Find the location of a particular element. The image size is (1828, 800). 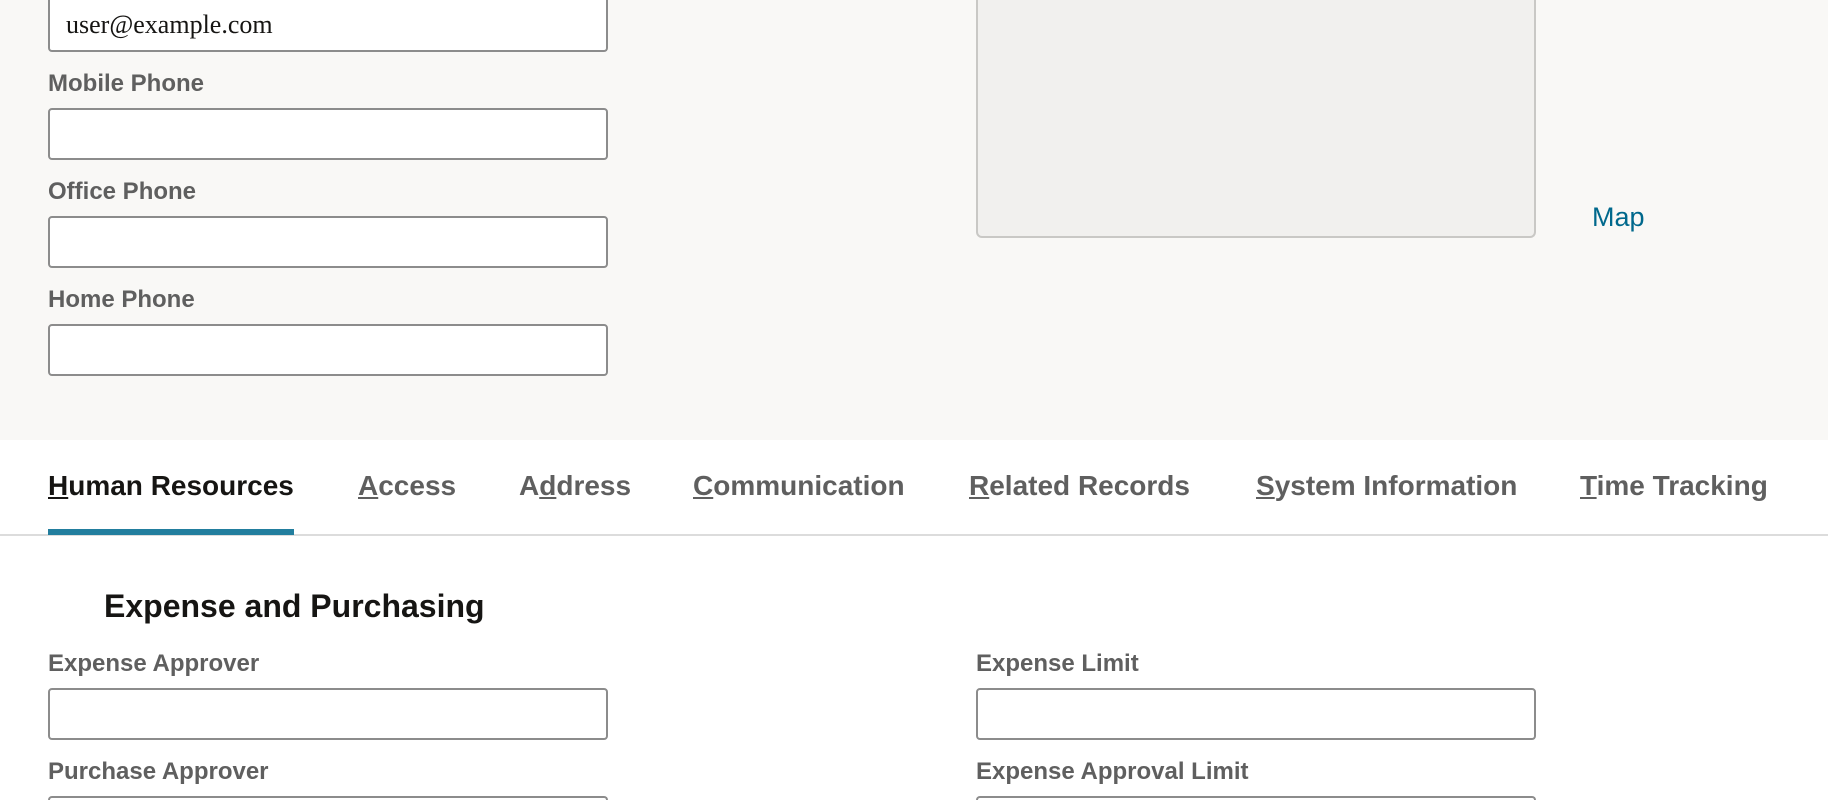

office-phone-field is located at coordinates (328, 242).